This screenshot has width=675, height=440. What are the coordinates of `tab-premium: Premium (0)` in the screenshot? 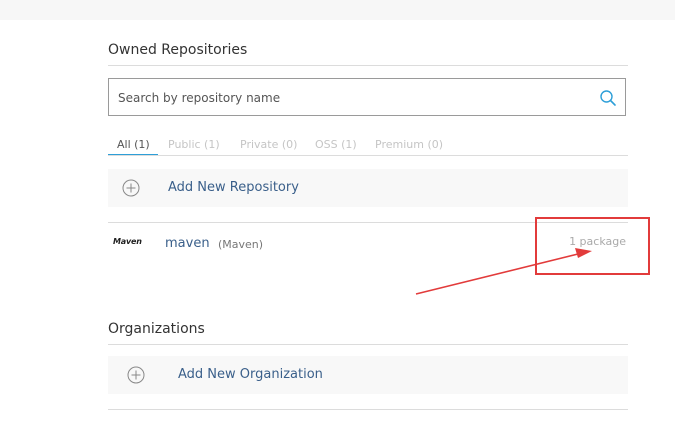 It's located at (409, 144).